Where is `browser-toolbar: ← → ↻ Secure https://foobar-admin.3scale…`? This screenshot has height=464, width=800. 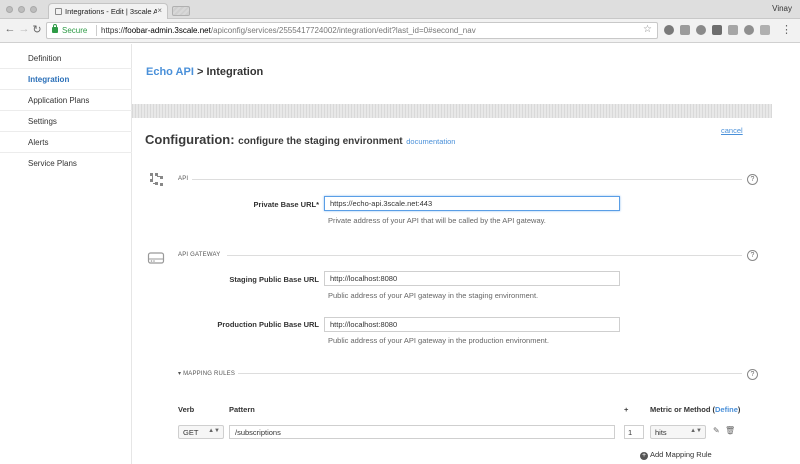 browser-toolbar: ← → ↻ Secure https://foobar-admin.3scale… is located at coordinates (400, 31).